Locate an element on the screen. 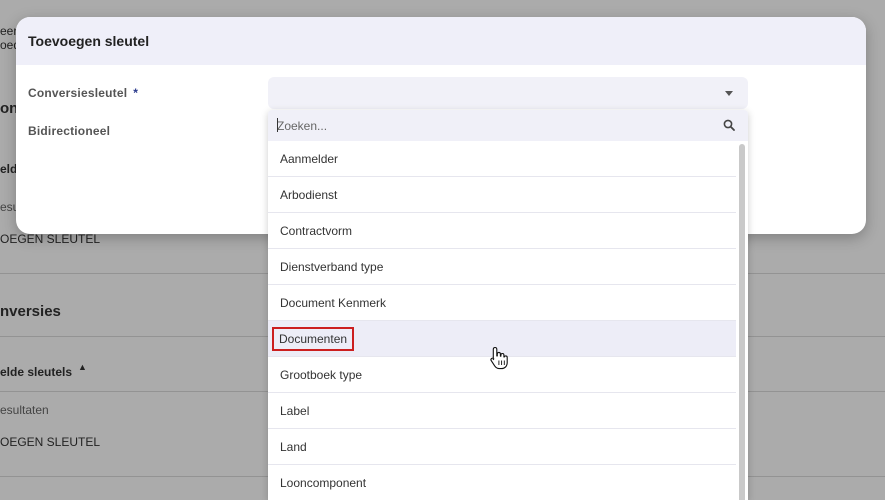 The height and width of the screenshot is (500, 885). conversion-key-label: Conversiesleutel * is located at coordinates (83, 93).